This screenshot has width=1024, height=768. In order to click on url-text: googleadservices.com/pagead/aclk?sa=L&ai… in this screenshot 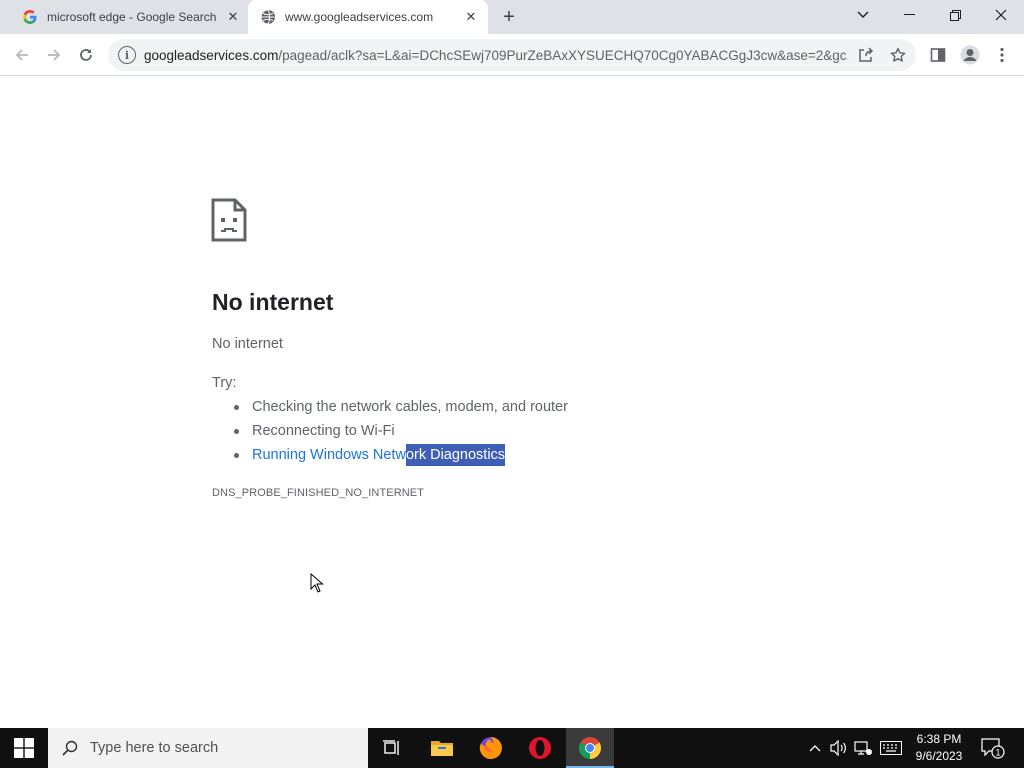, I will do `click(496, 55)`.